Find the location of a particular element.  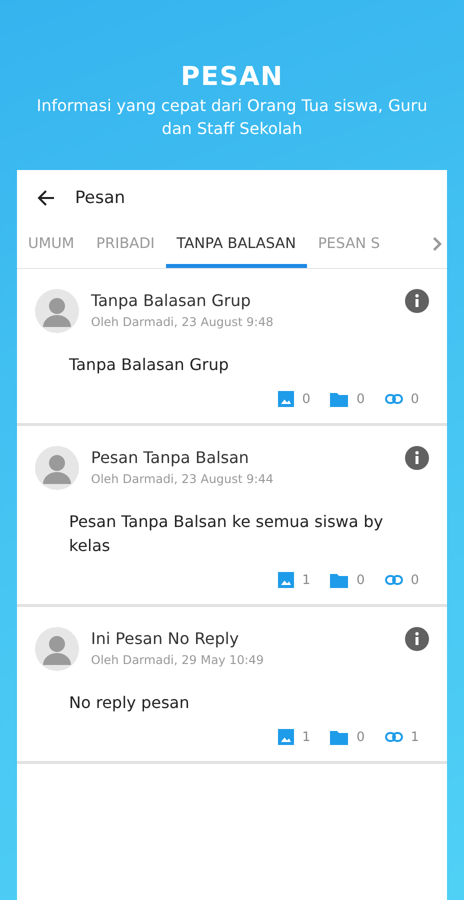

message-body: Pesan Tanpa Balsan ke semua siswa by kelas is located at coordinates (226, 534).